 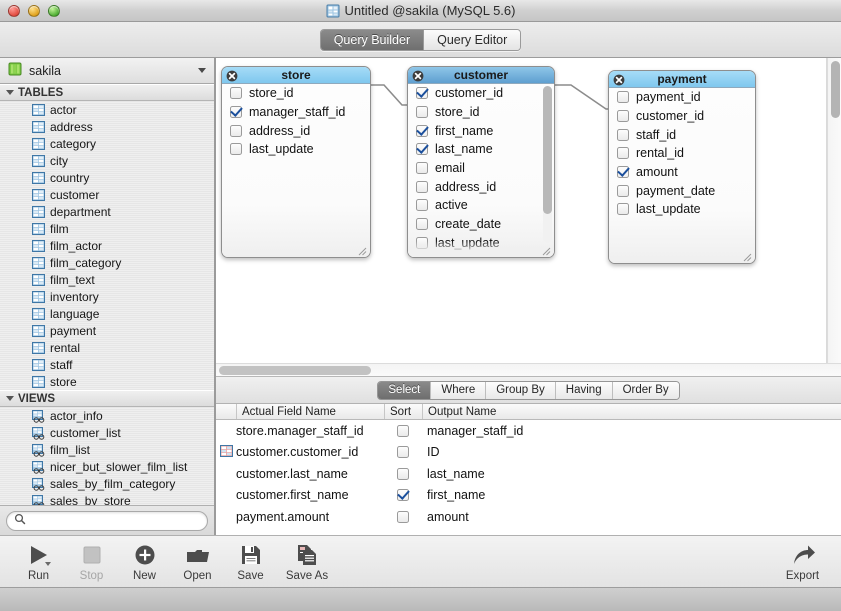 What do you see at coordinates (107, 194) in the screenshot?
I see `sidebar-item-customer: customer` at bounding box center [107, 194].